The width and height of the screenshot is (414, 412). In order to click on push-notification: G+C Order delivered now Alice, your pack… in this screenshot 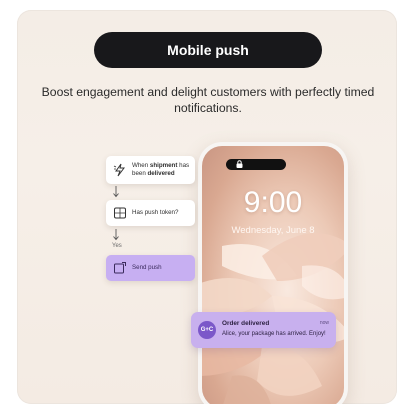, I will do `click(263, 330)`.